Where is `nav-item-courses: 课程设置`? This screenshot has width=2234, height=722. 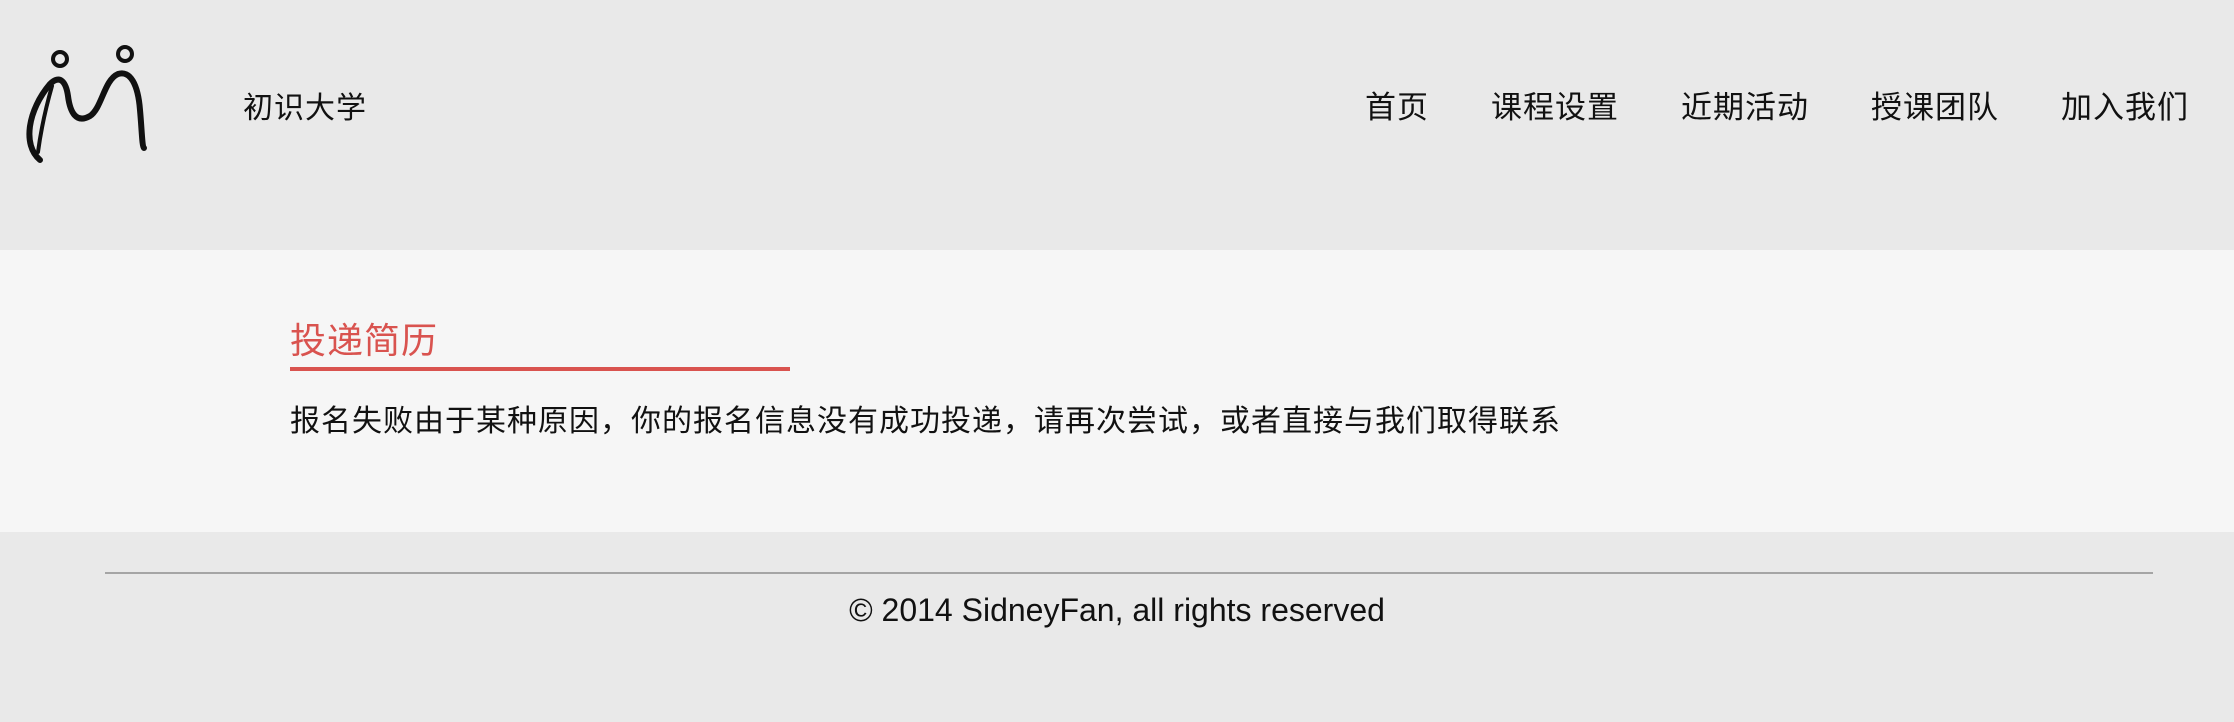
nav-item-courses: 课程设置 is located at coordinates (1555, 108).